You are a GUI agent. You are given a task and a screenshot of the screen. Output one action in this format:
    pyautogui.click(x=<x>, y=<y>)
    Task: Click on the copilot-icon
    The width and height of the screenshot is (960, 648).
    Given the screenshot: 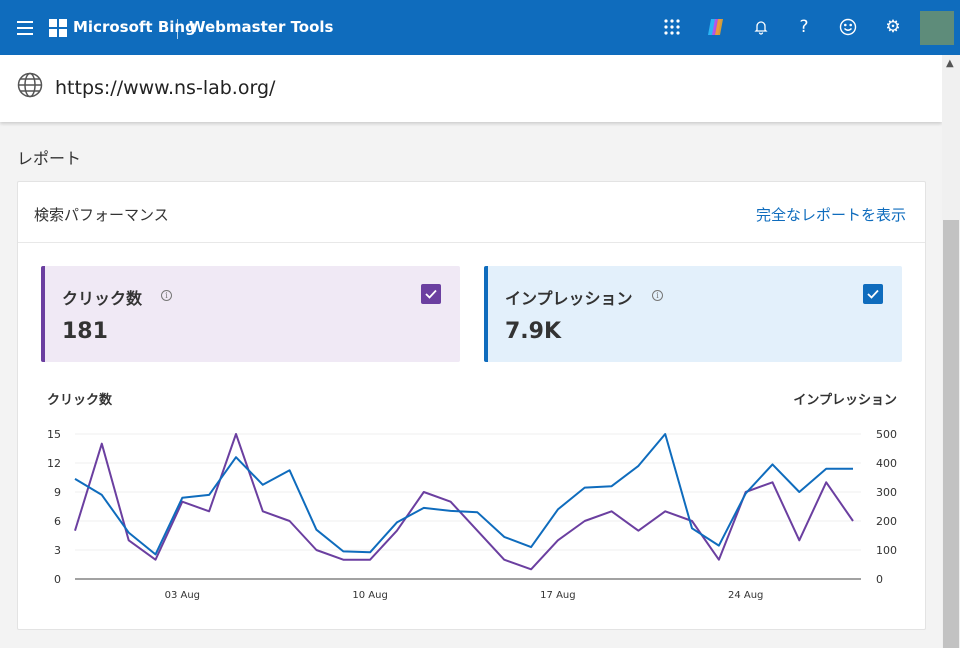 What is the action you would take?
    pyautogui.click(x=716, y=27)
    